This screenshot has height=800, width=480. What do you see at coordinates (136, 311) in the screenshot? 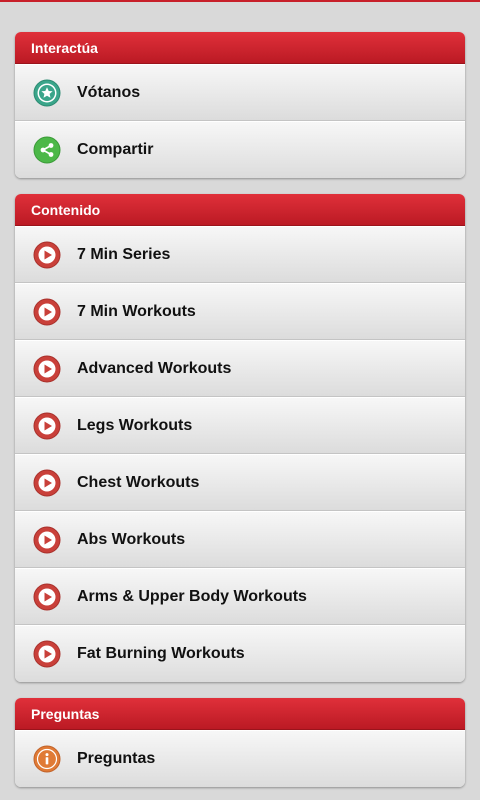
I see `list-item-label: 7 Min Workouts` at bounding box center [136, 311].